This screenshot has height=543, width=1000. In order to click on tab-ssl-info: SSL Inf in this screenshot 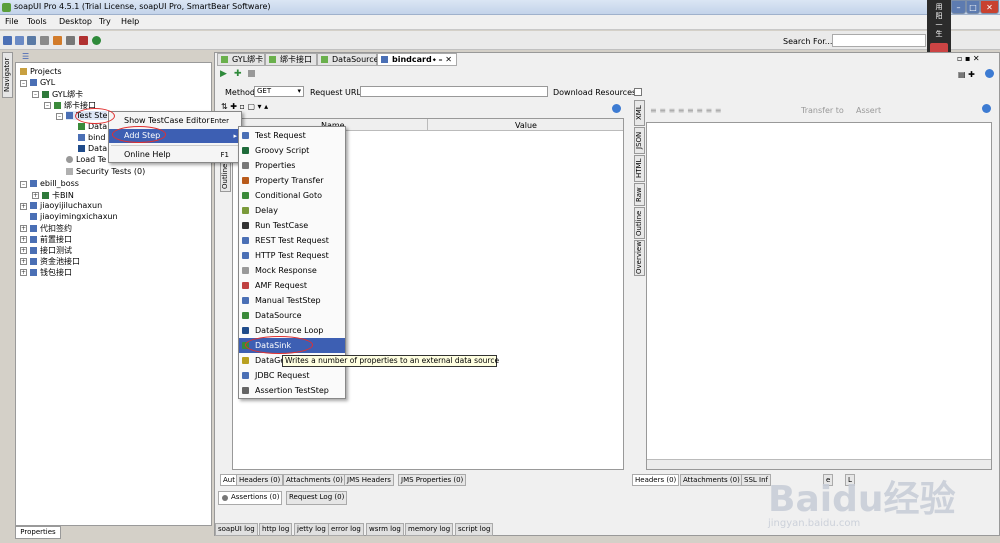, I will do `click(756, 480)`.